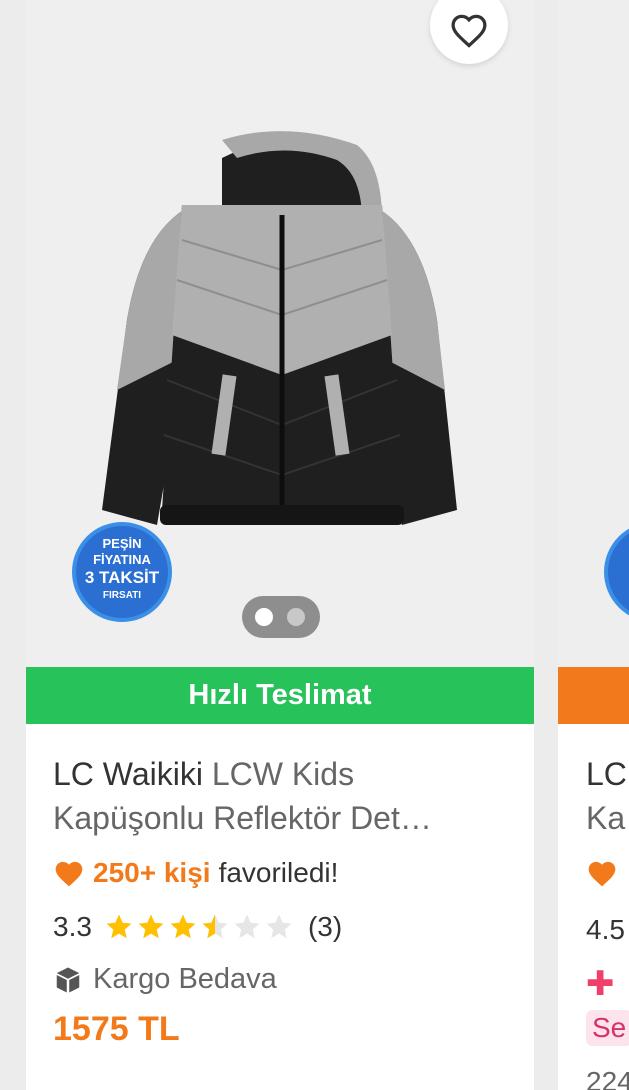 This screenshot has width=629, height=1090. I want to click on product-brand: LC Waikiki, so click(128, 774).